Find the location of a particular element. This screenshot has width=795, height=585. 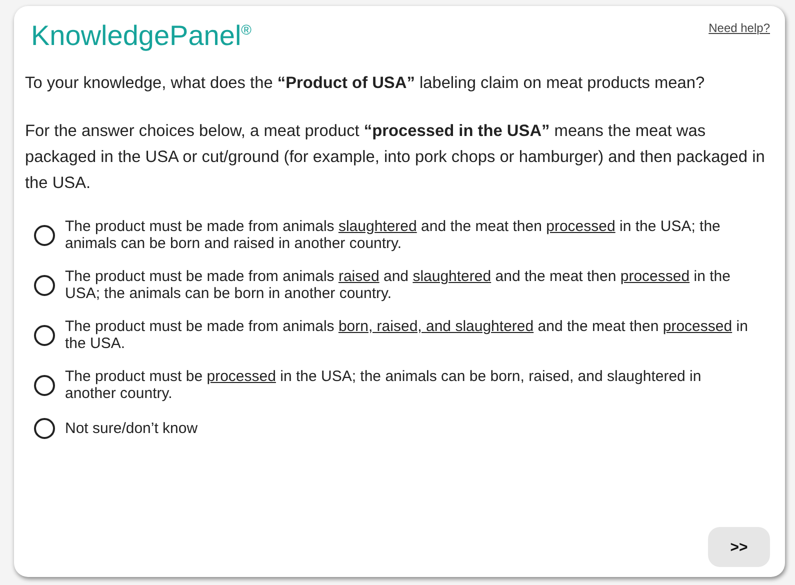

option-label: The product must be processed in the USA; the animals can be born, raised, and slaughtered in another country. is located at coordinates (417, 385).